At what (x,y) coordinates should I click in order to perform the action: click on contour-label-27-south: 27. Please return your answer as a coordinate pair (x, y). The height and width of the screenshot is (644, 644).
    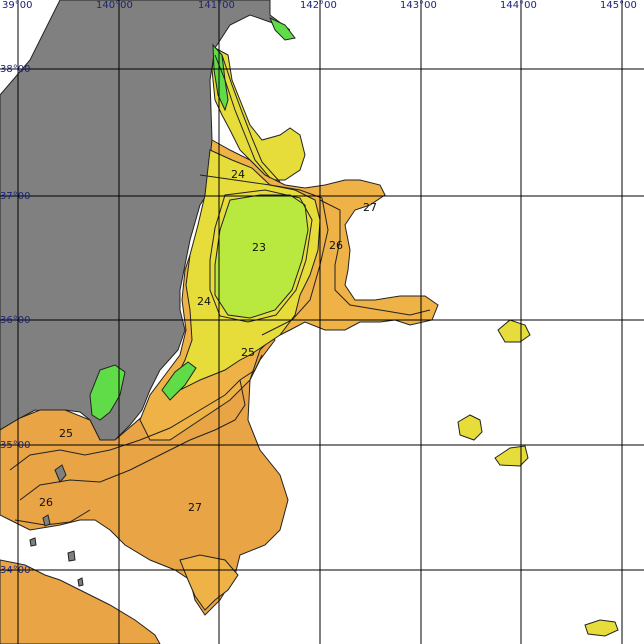
    Looking at the image, I should click on (195, 507).